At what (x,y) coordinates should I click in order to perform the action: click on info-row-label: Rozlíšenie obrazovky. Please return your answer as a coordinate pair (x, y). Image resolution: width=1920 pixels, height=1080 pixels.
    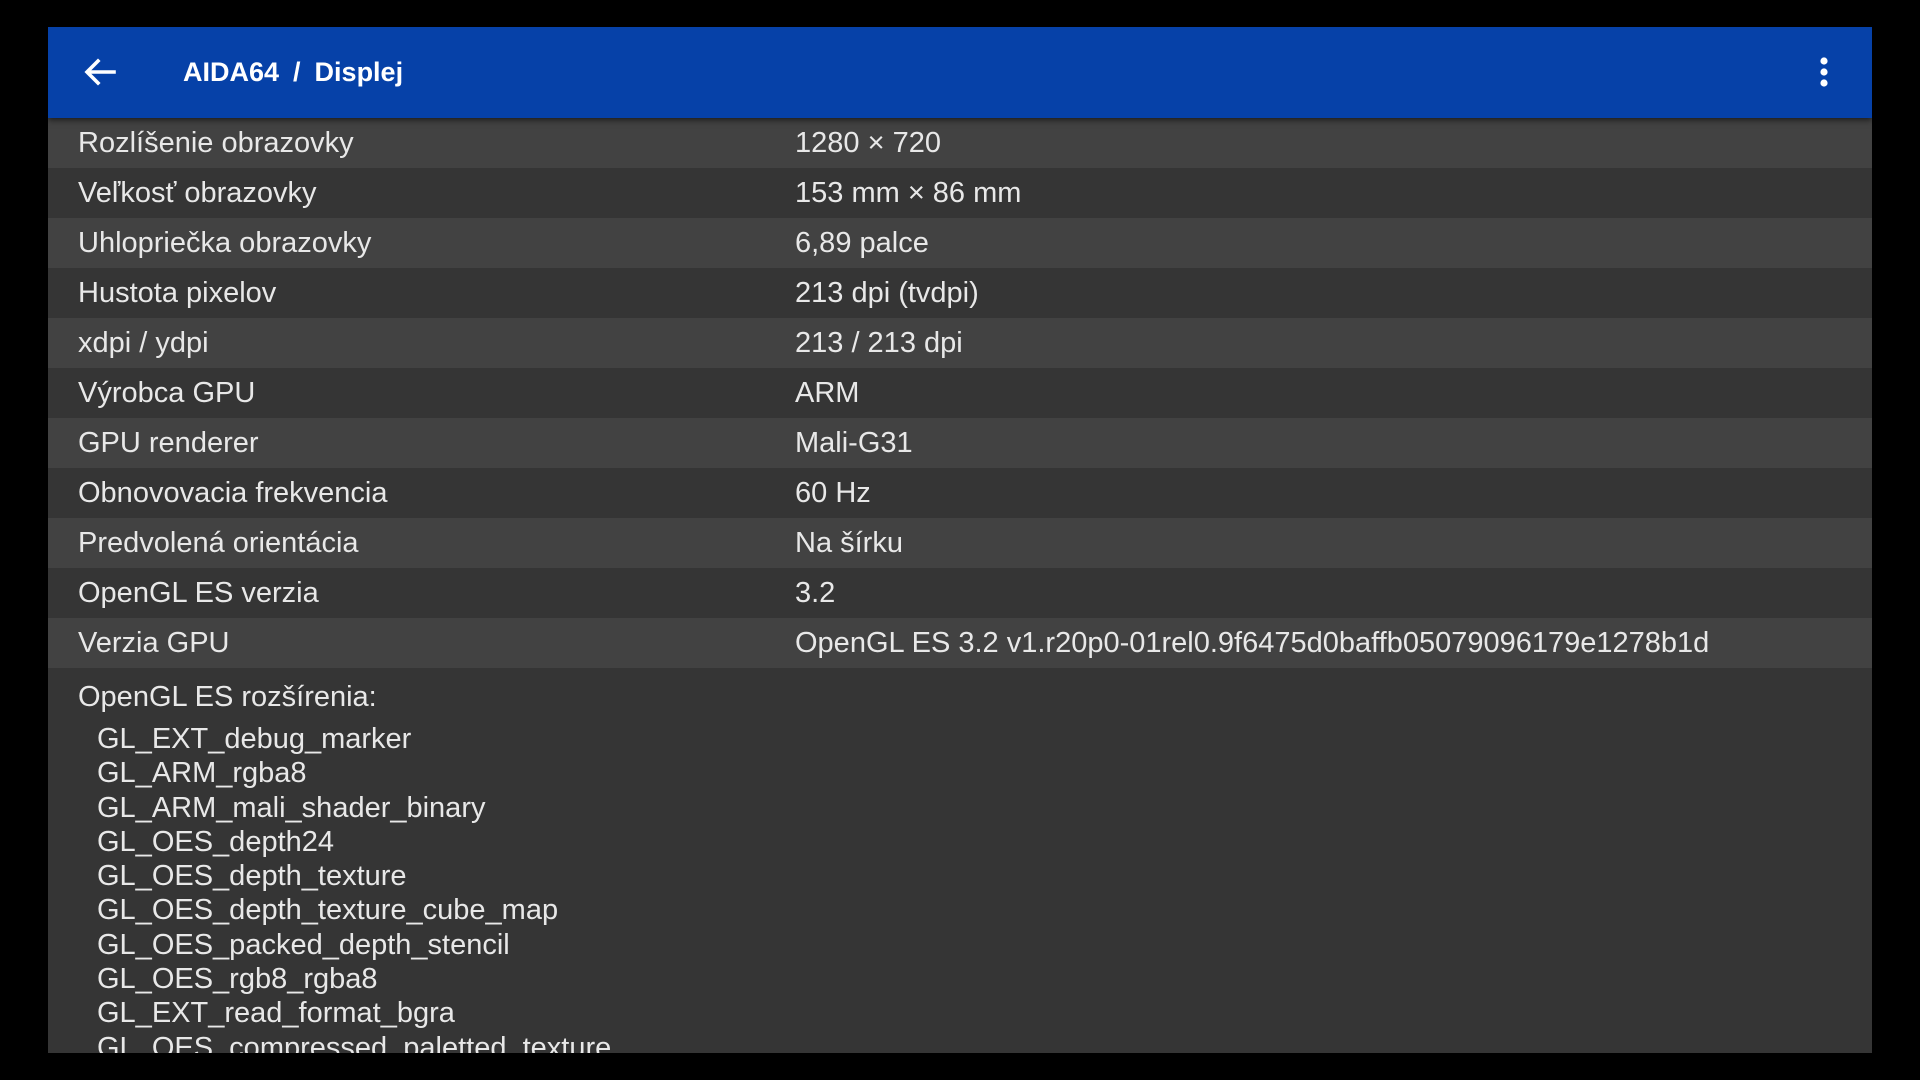
    Looking at the image, I should click on (216, 143).